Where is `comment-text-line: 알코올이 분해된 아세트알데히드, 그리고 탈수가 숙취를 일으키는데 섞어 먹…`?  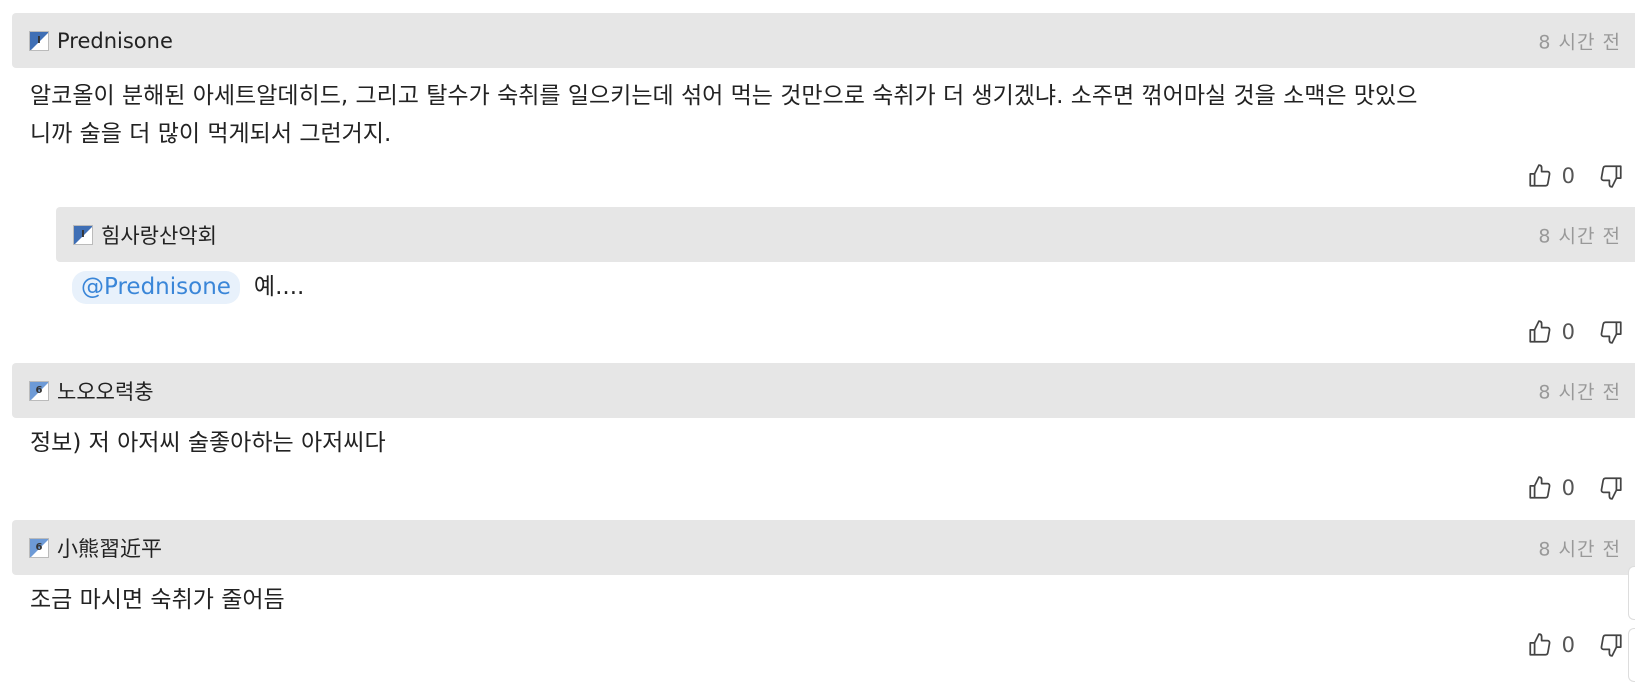 comment-text-line: 알코올이 분해된 아세트알데히드, 그리고 탈수가 숙취를 일으키는데 섞어 먹… is located at coordinates (724, 96).